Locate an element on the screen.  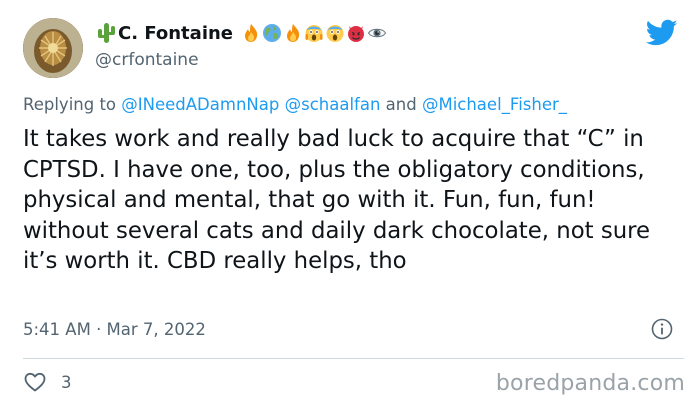
mention-link: @schaalfan is located at coordinates (333, 104).